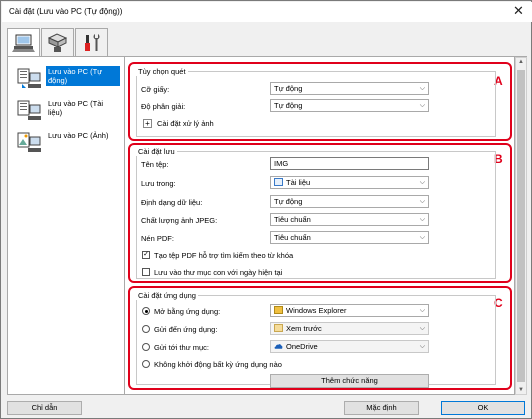 The image size is (532, 419). Describe the element at coordinates (163, 106) in the screenshot. I see `resolution-label: Độ phân giải:` at that location.